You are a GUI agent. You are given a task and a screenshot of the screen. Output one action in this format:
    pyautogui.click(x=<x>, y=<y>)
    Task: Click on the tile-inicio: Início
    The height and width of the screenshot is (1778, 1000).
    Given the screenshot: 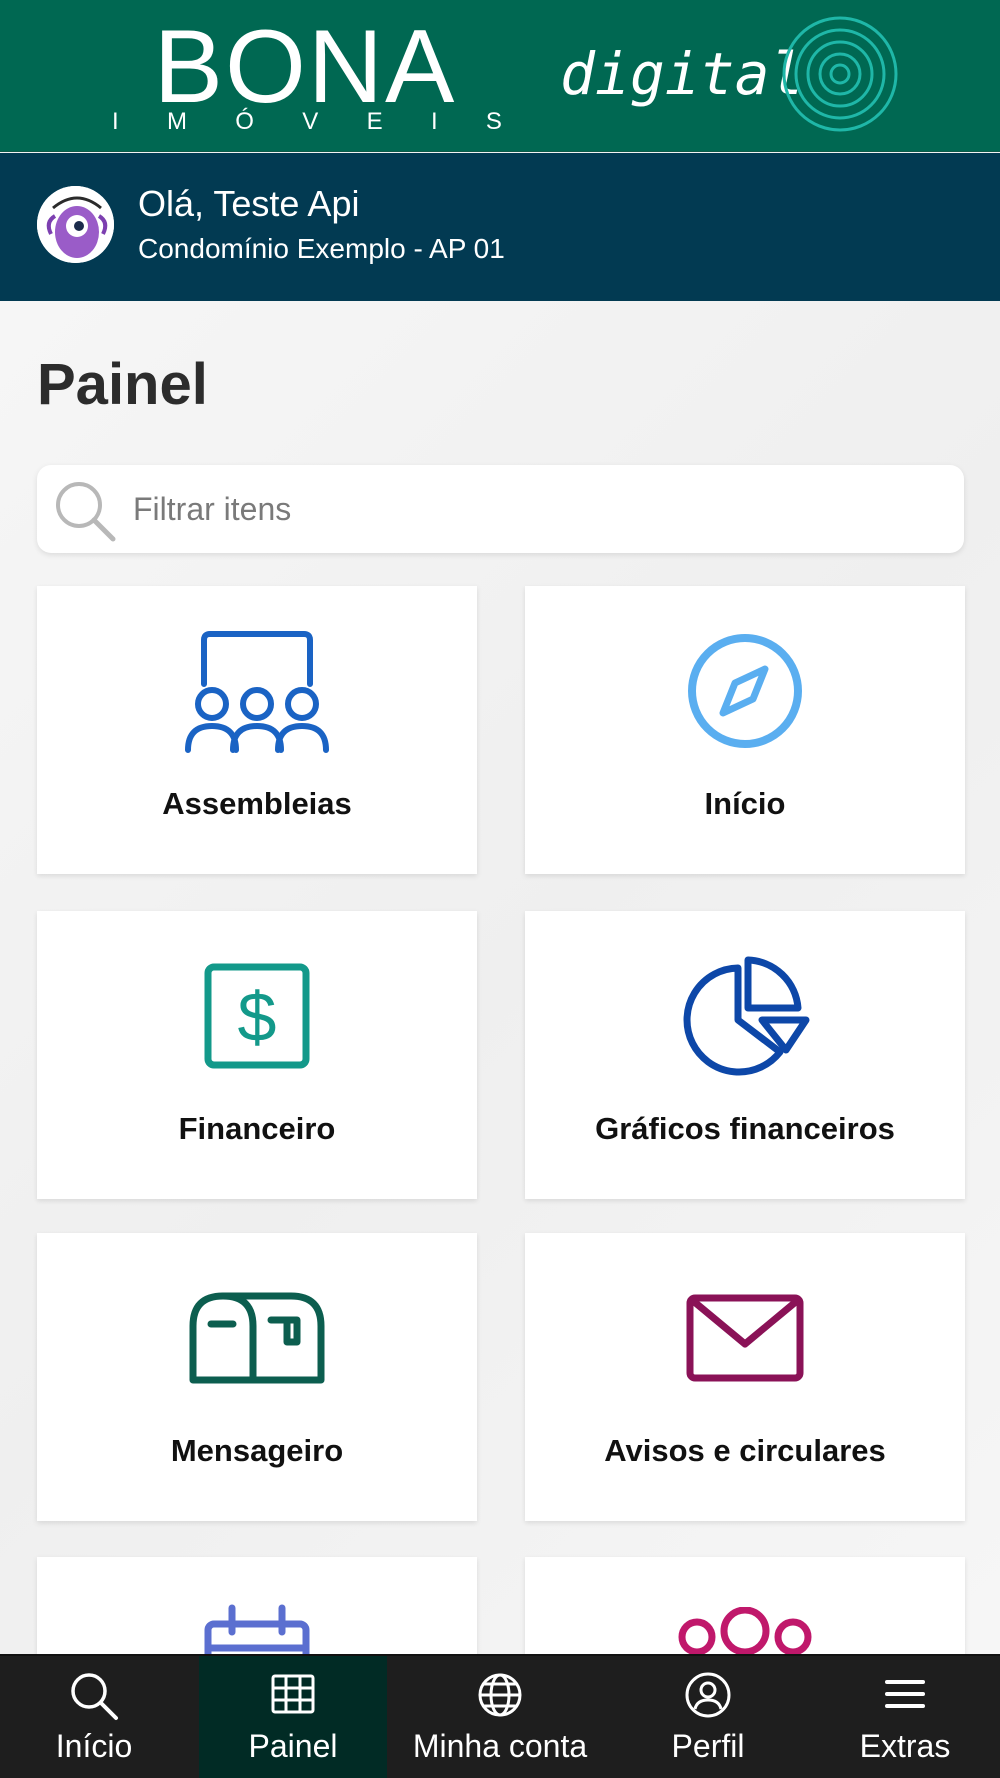 What is the action you would take?
    pyautogui.click(x=745, y=730)
    